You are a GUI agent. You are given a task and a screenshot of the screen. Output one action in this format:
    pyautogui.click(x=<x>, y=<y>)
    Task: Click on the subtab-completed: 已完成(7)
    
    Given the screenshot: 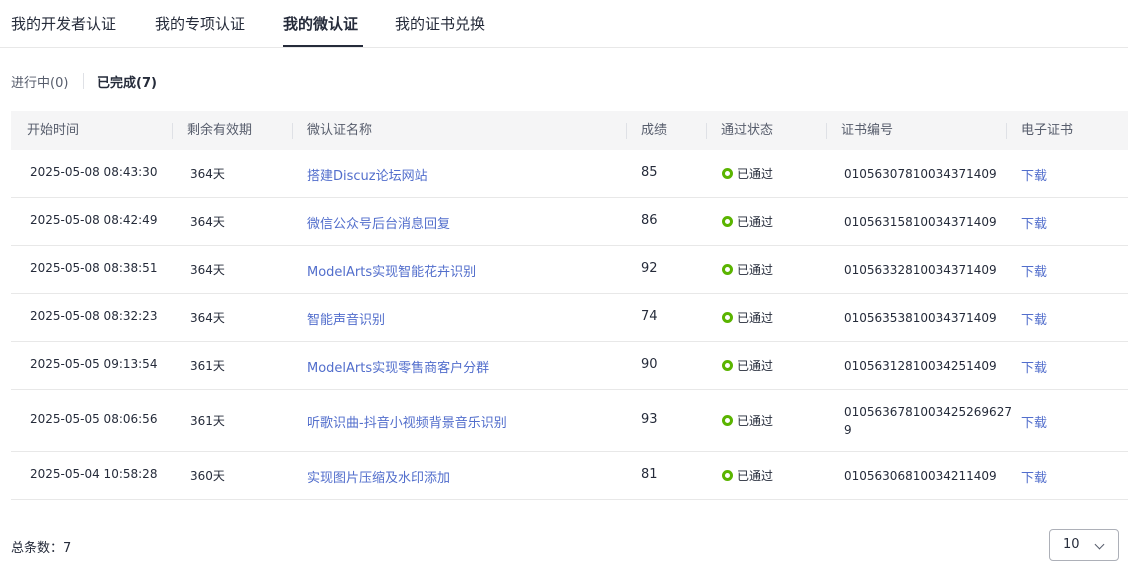 What is the action you would take?
    pyautogui.click(x=127, y=81)
    